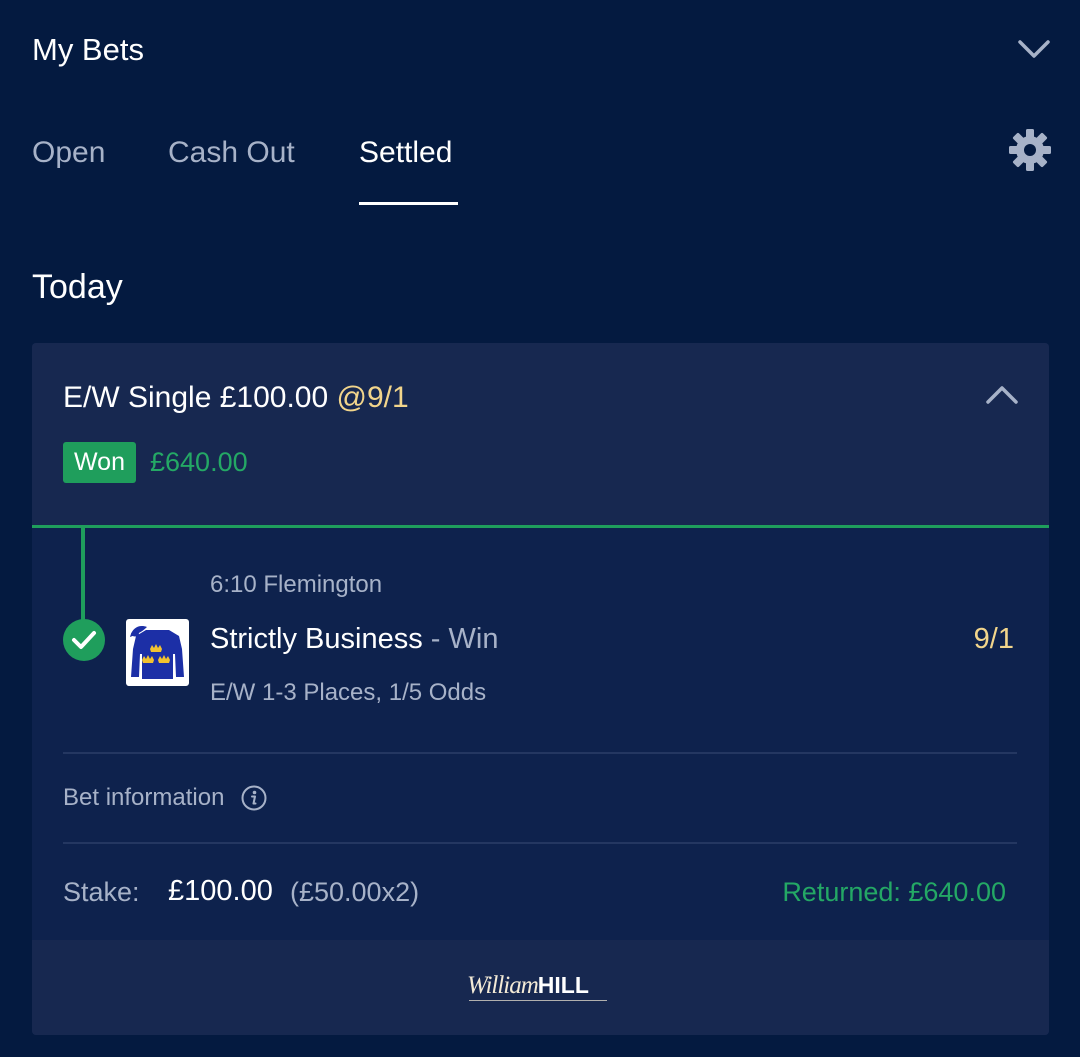 The width and height of the screenshot is (1080, 1057). I want to click on market-name: - Win, so click(460, 639).